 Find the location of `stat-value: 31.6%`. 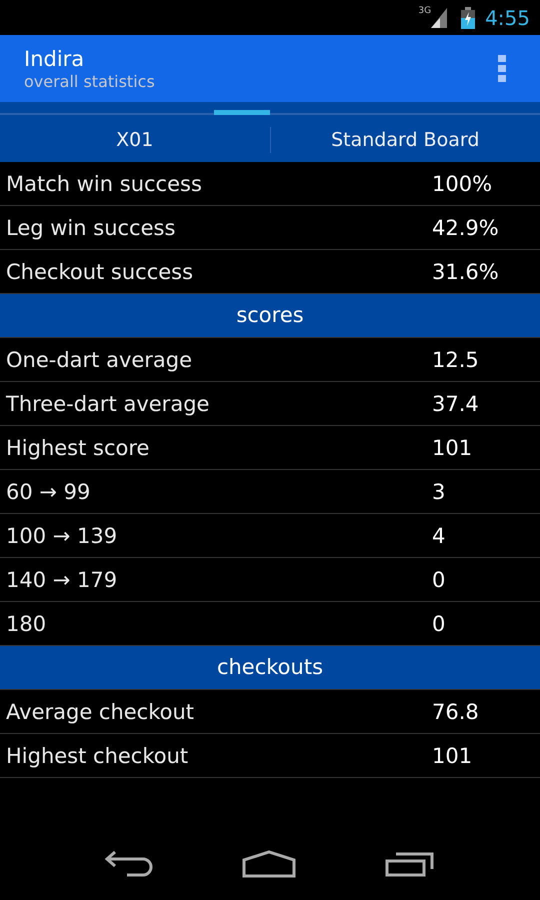

stat-value: 31.6% is located at coordinates (465, 272).